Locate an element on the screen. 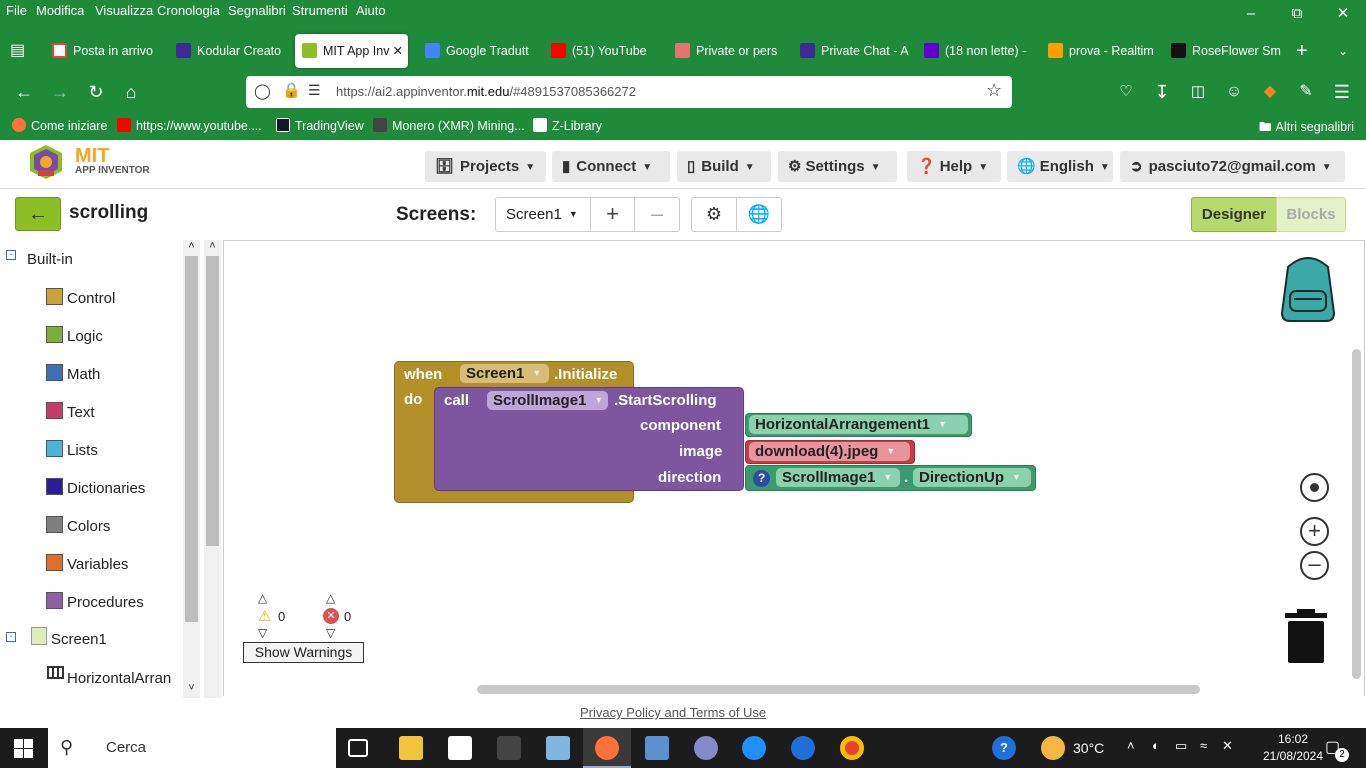  menu-strumenti: Strumenti is located at coordinates (320, 10).